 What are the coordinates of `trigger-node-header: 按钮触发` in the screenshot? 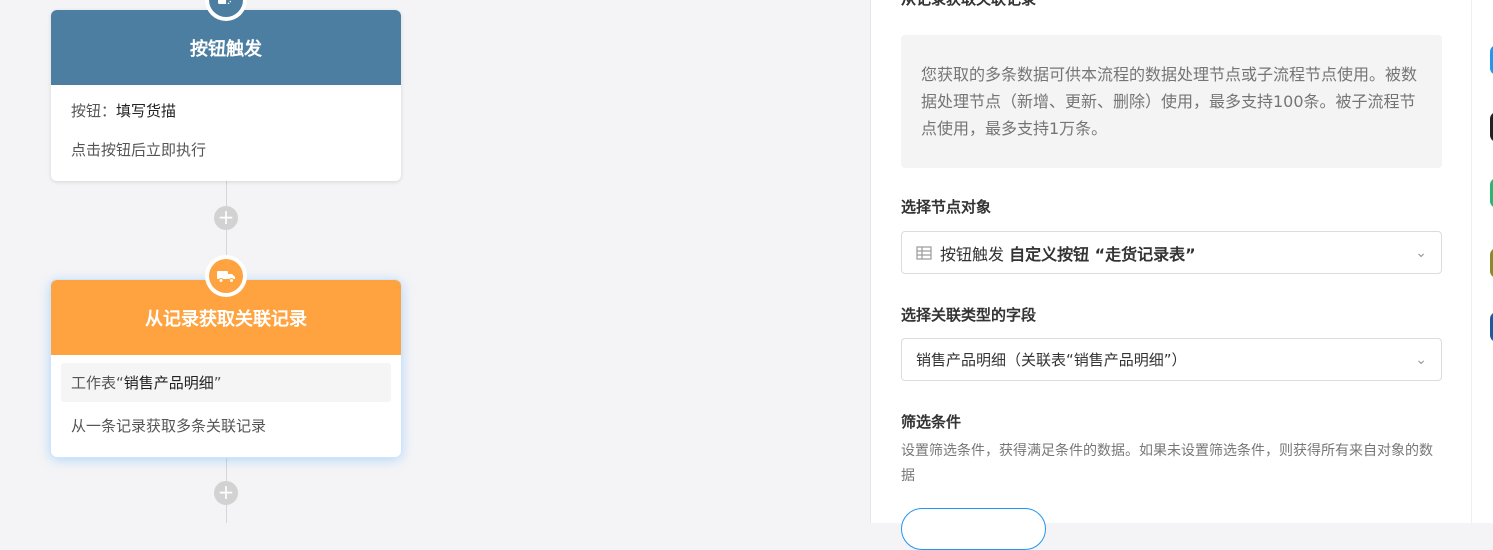 It's located at (226, 42).